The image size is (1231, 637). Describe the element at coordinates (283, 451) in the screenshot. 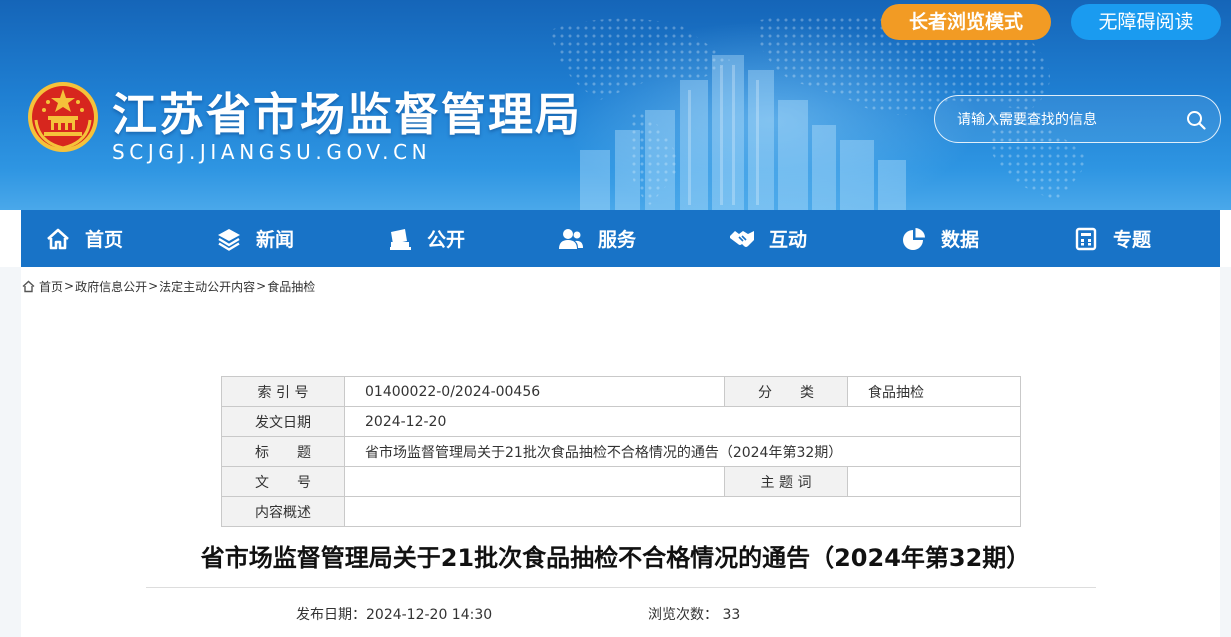

I see `title-label: 标 题` at that location.